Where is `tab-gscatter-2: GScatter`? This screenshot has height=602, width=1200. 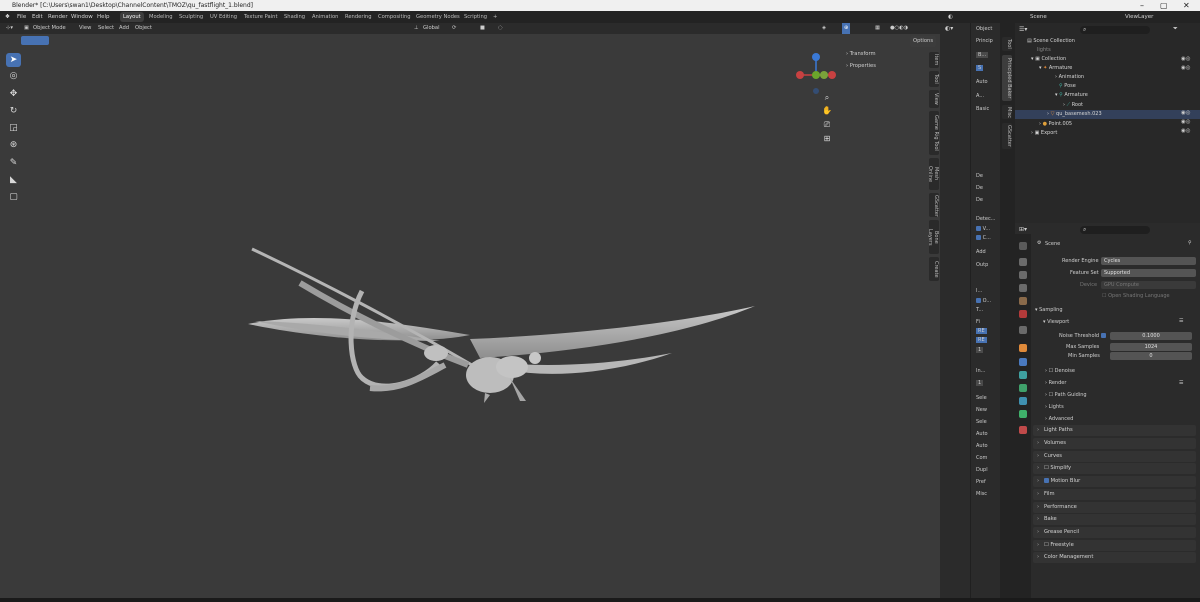
tab-gscatter-2: GScatter is located at coordinates (1007, 136).